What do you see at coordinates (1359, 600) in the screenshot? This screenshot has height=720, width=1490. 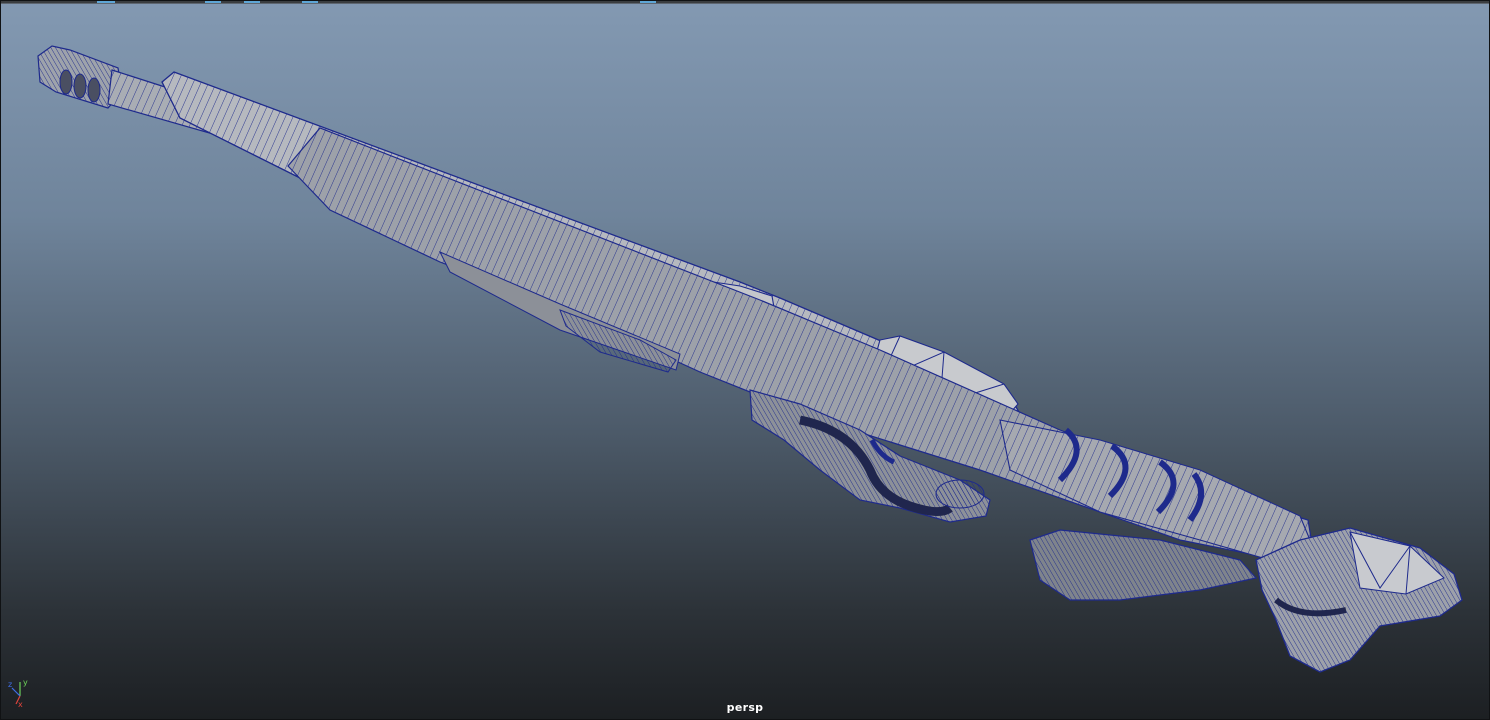 I see `buttstock` at bounding box center [1359, 600].